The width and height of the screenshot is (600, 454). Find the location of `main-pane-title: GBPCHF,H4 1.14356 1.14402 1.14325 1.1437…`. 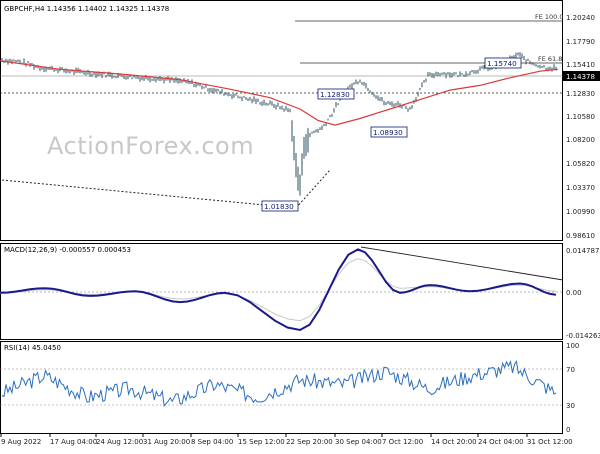

main-pane-title: GBPCHF,H4 1.14356 1.14402 1.14325 1.1437… is located at coordinates (86, 9).